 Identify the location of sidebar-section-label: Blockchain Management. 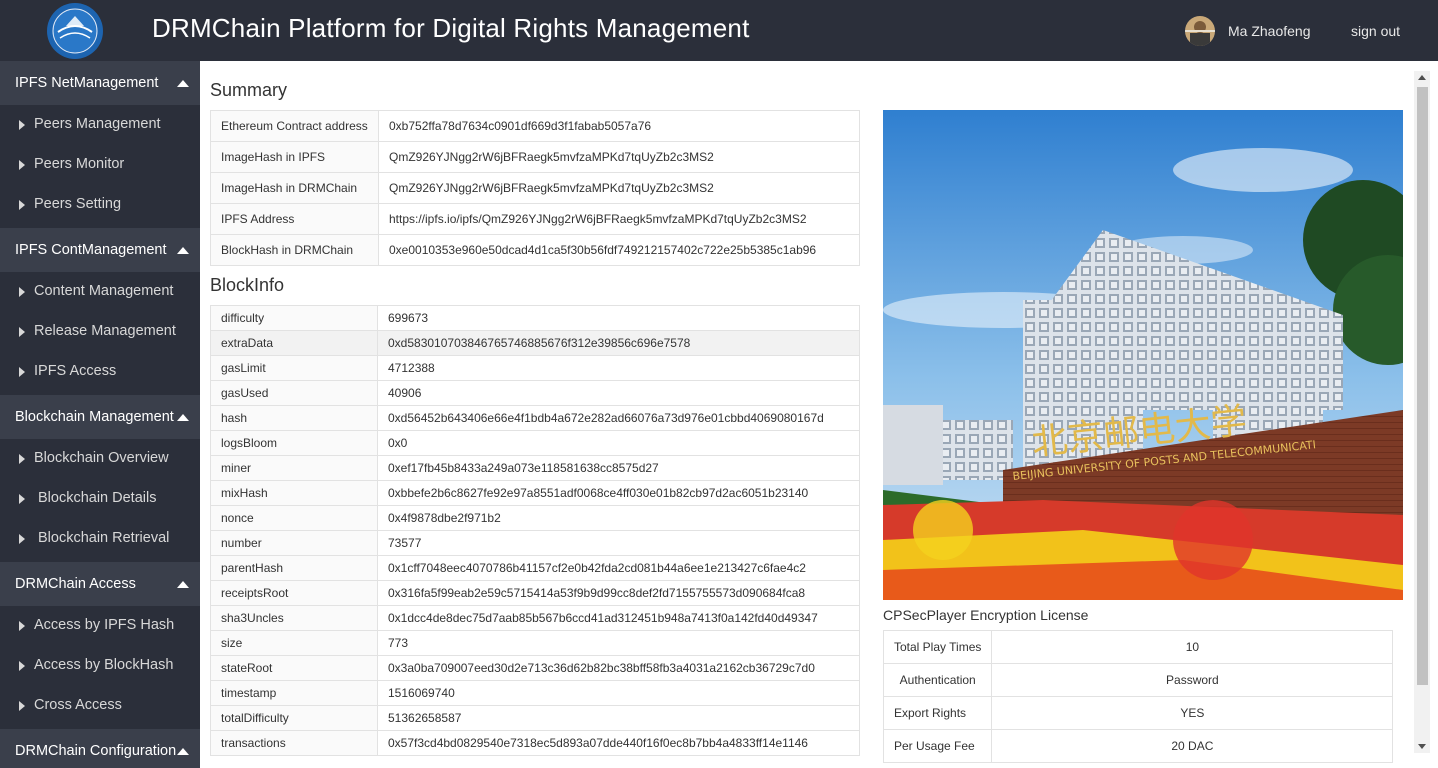
(94, 417).